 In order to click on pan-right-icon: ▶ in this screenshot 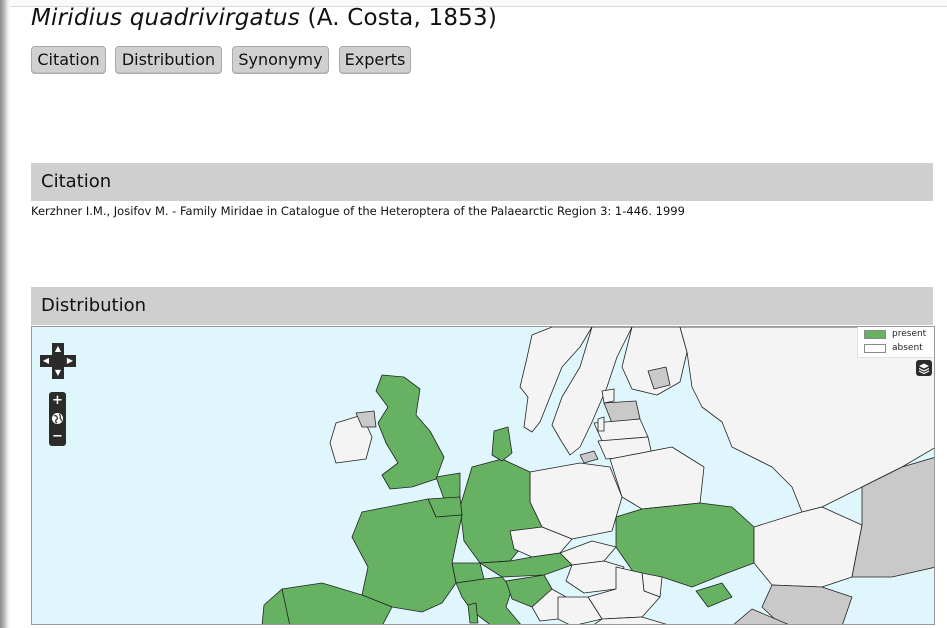, I will do `click(70, 361)`.